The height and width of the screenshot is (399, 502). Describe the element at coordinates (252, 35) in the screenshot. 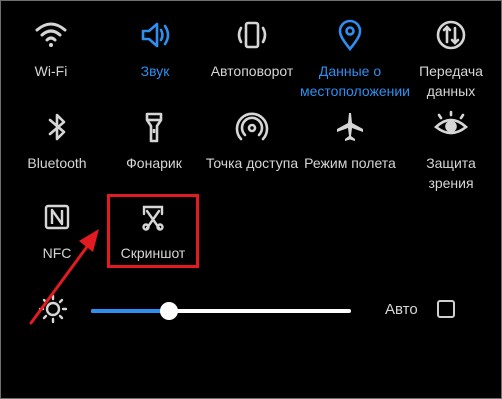

I see `auto-rotate-icon` at that location.